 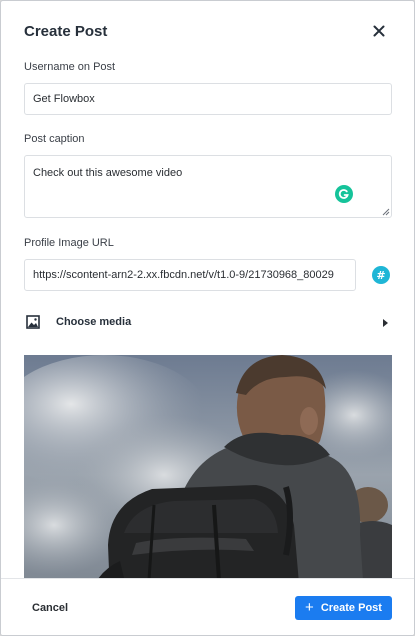 I want to click on caption-value: Check out this awesome video, so click(x=108, y=173).